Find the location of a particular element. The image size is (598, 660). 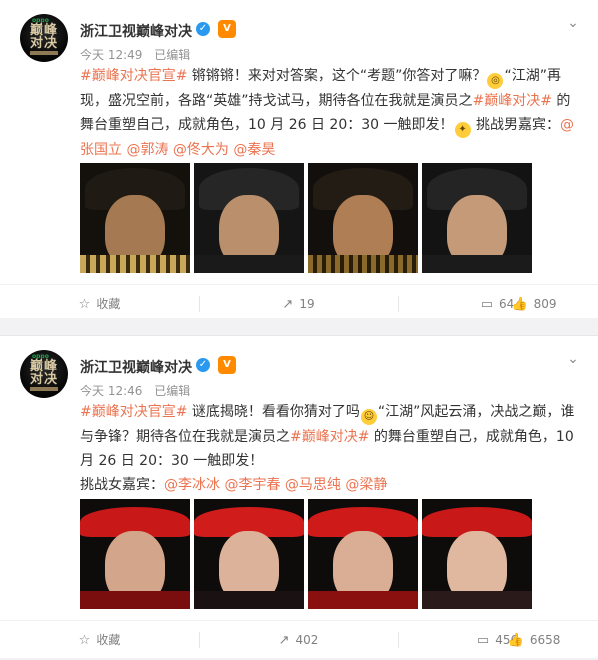

post-action-bar: ☆ 收藏 ↗ 19 ▭ 64 👍 809 is located at coordinates (299, 303).